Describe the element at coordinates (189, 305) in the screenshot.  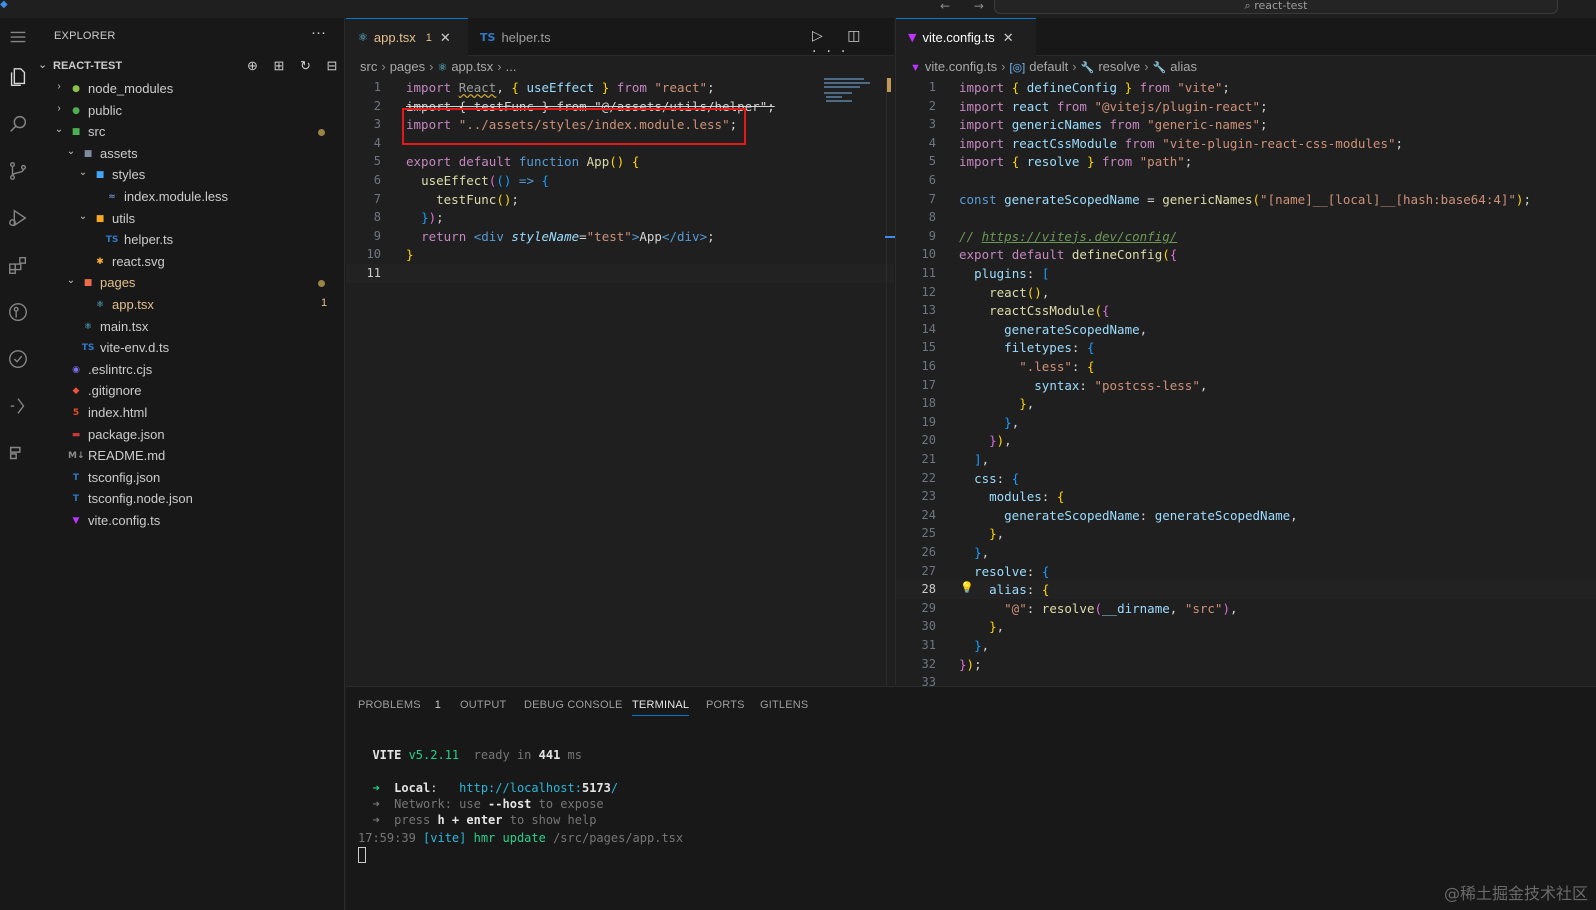
I see `tree-file-app-tsx: ⚛ app.tsx 1` at that location.